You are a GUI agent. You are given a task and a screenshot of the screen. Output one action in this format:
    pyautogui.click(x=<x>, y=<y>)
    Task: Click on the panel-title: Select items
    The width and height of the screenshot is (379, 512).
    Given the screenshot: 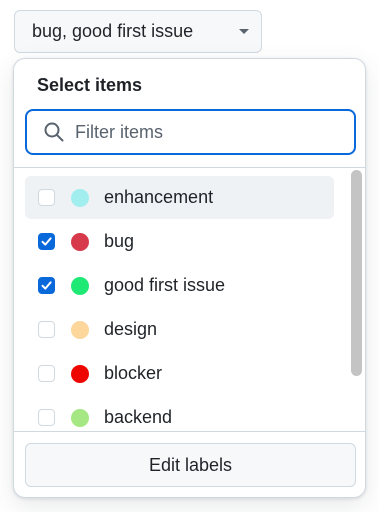 What is the action you would take?
    pyautogui.click(x=90, y=85)
    